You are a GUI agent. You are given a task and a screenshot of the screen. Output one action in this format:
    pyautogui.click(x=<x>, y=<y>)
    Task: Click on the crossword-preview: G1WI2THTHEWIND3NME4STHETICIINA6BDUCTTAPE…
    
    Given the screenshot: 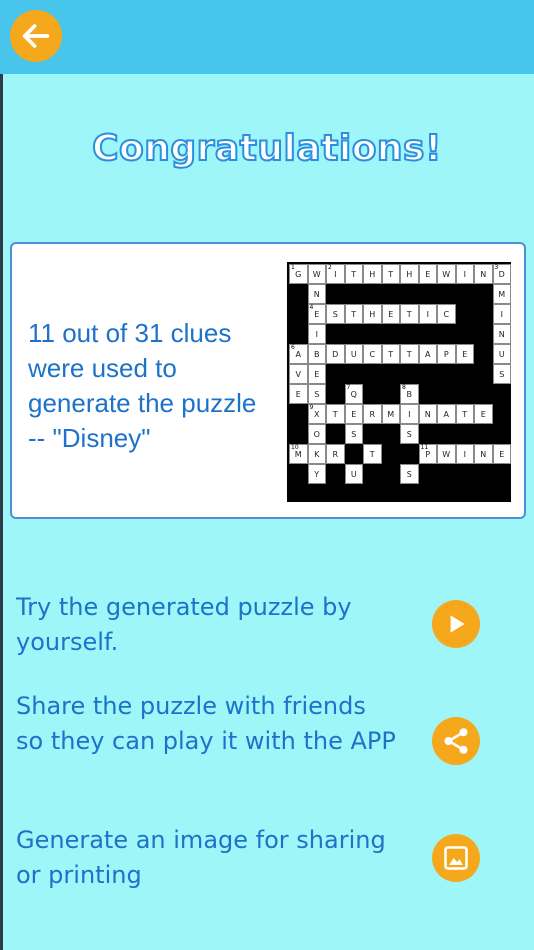 What is the action you would take?
    pyautogui.click(x=399, y=382)
    